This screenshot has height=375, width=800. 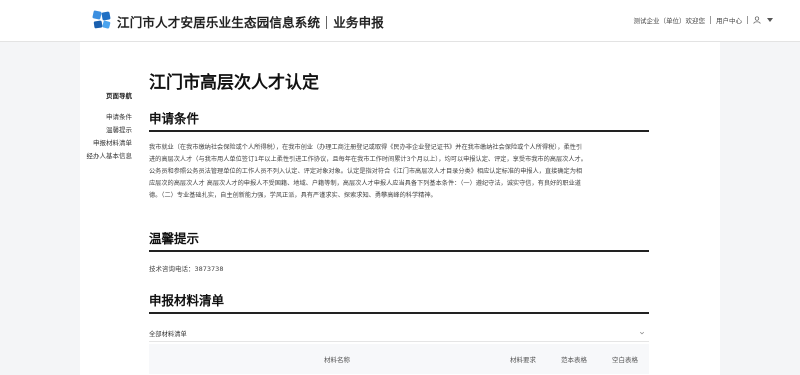 What do you see at coordinates (106, 130) in the screenshot?
I see `side-nav-item-tips: 温馨提示` at bounding box center [106, 130].